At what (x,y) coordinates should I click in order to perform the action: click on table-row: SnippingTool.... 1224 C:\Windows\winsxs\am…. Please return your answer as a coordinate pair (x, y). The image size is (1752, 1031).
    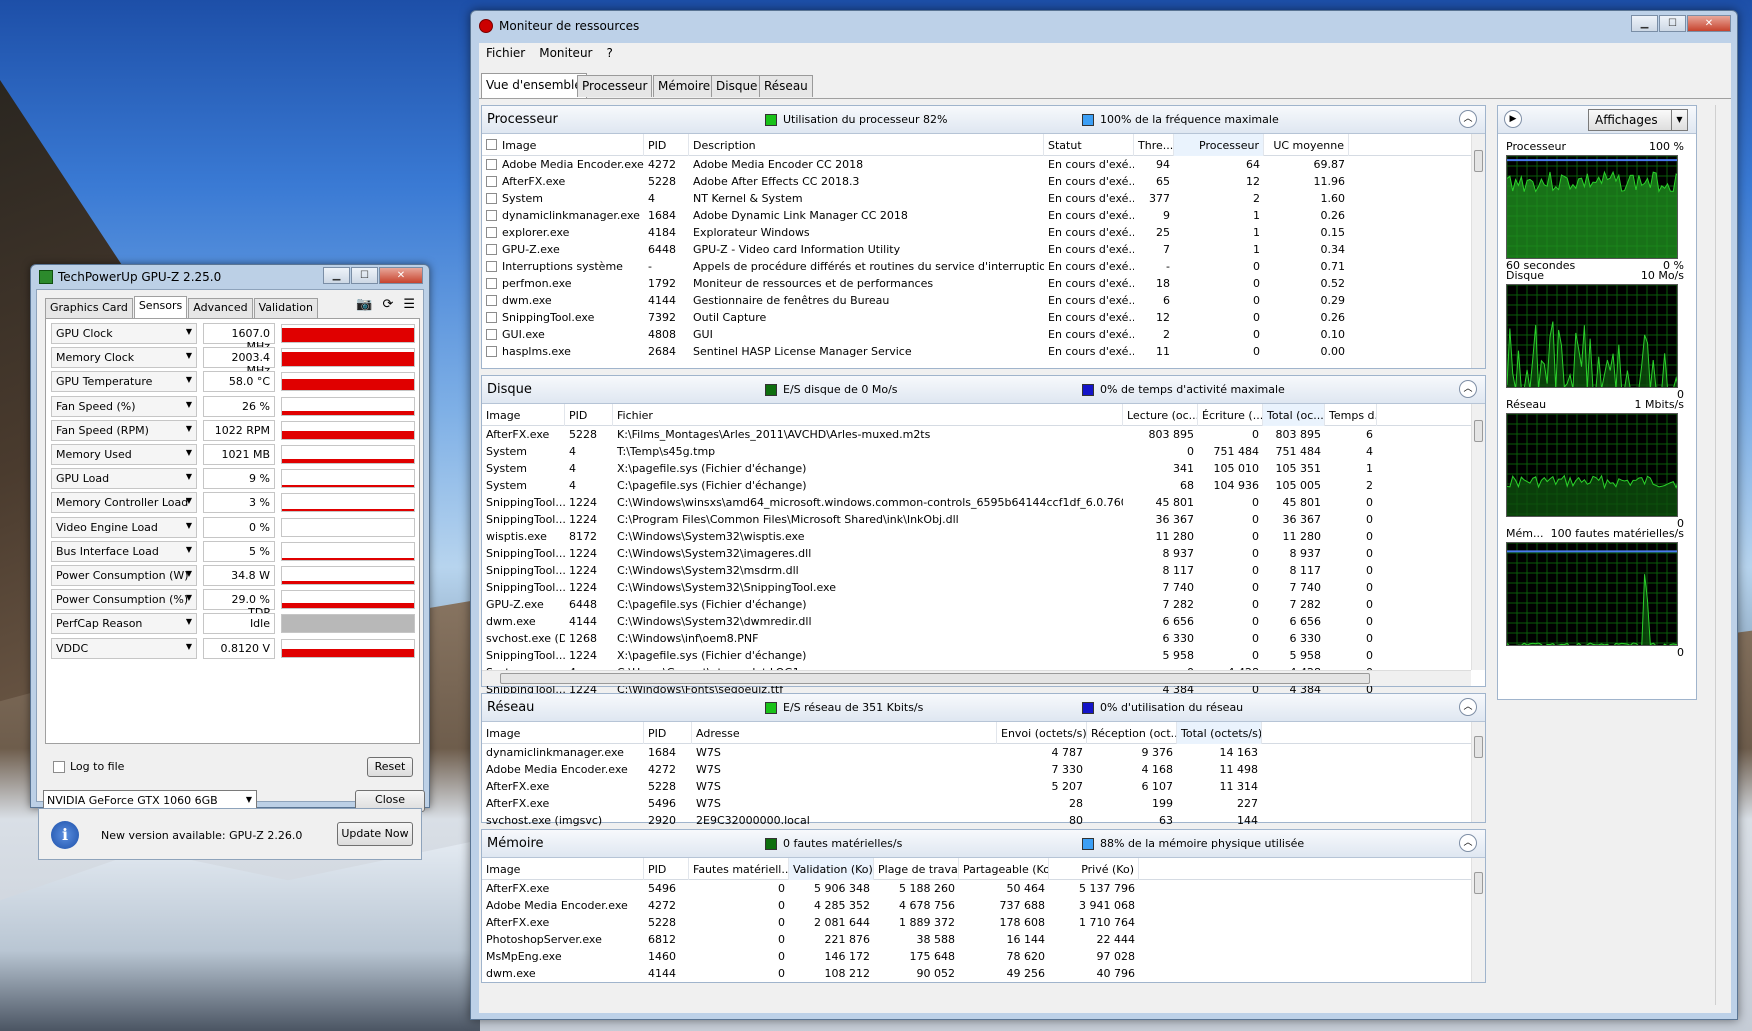
    Looking at the image, I should click on (976, 502).